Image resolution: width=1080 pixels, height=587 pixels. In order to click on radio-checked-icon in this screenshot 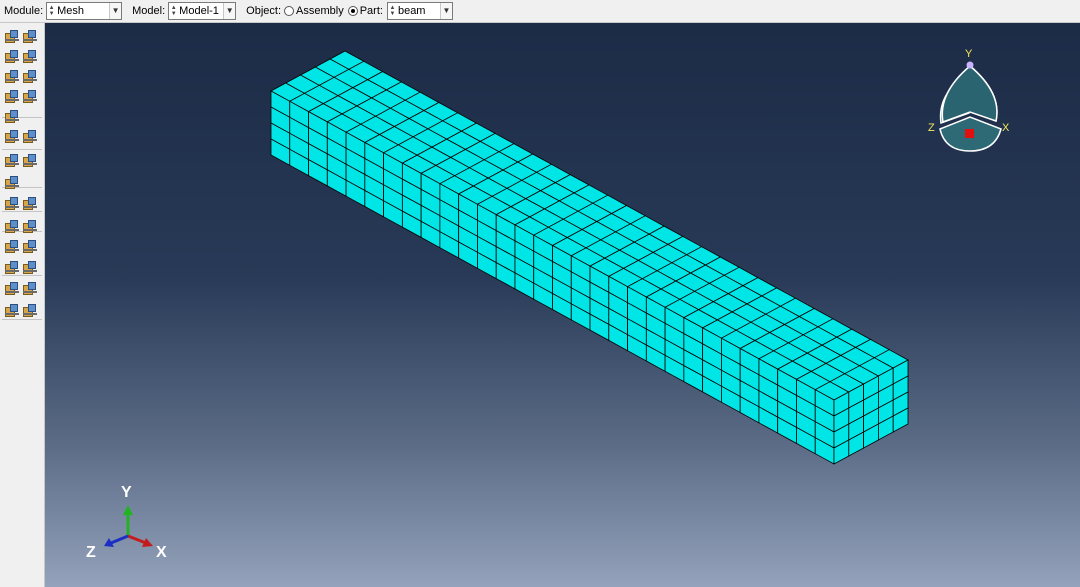, I will do `click(352, 11)`.